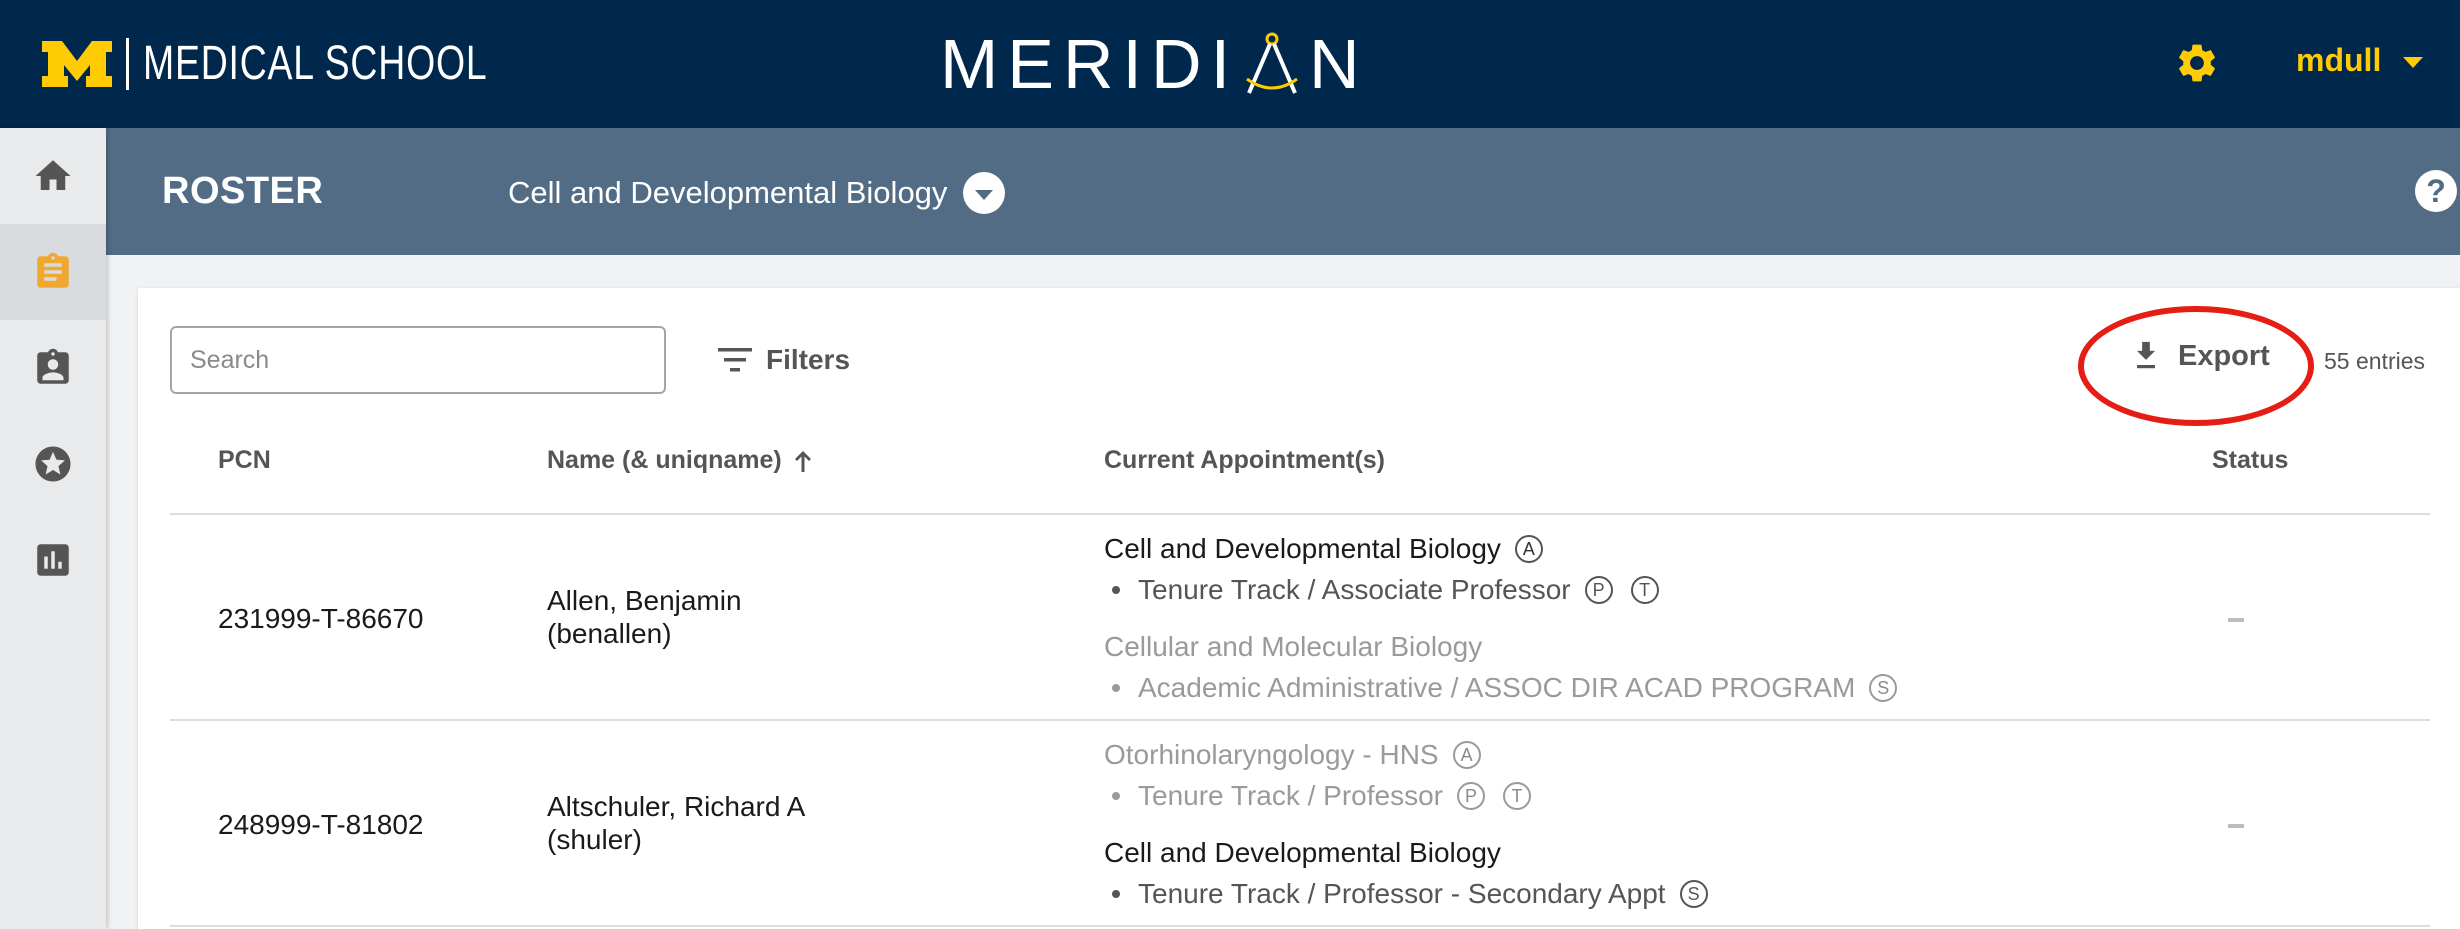  What do you see at coordinates (1300, 514) in the screenshot?
I see `header-divider` at bounding box center [1300, 514].